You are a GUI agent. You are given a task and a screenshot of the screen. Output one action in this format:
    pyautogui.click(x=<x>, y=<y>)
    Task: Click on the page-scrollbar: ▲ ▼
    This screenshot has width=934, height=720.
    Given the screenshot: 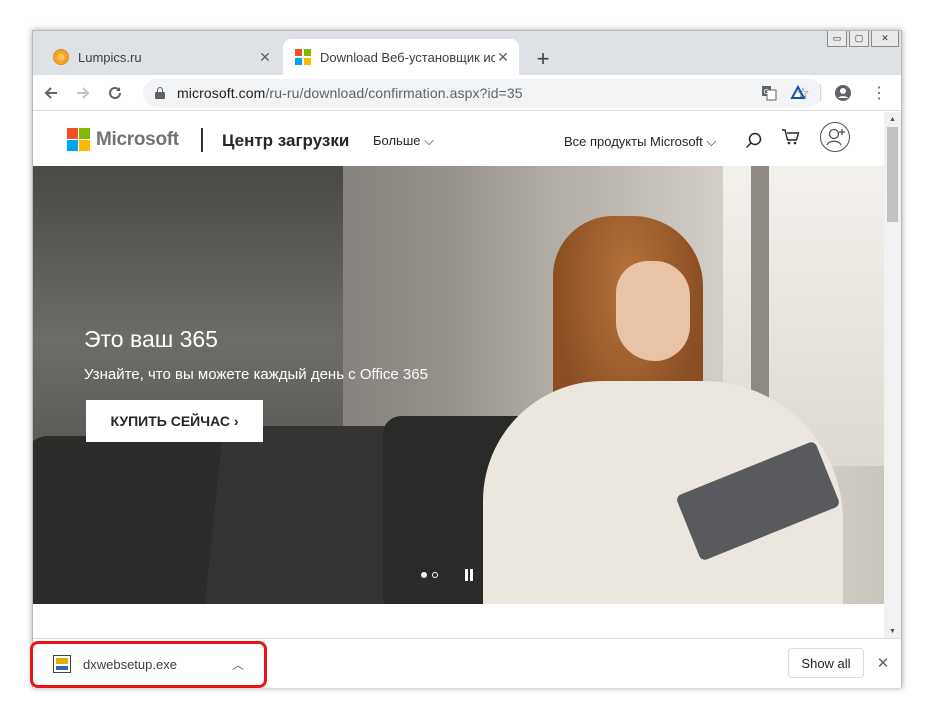 What is the action you would take?
    pyautogui.click(x=892, y=375)
    